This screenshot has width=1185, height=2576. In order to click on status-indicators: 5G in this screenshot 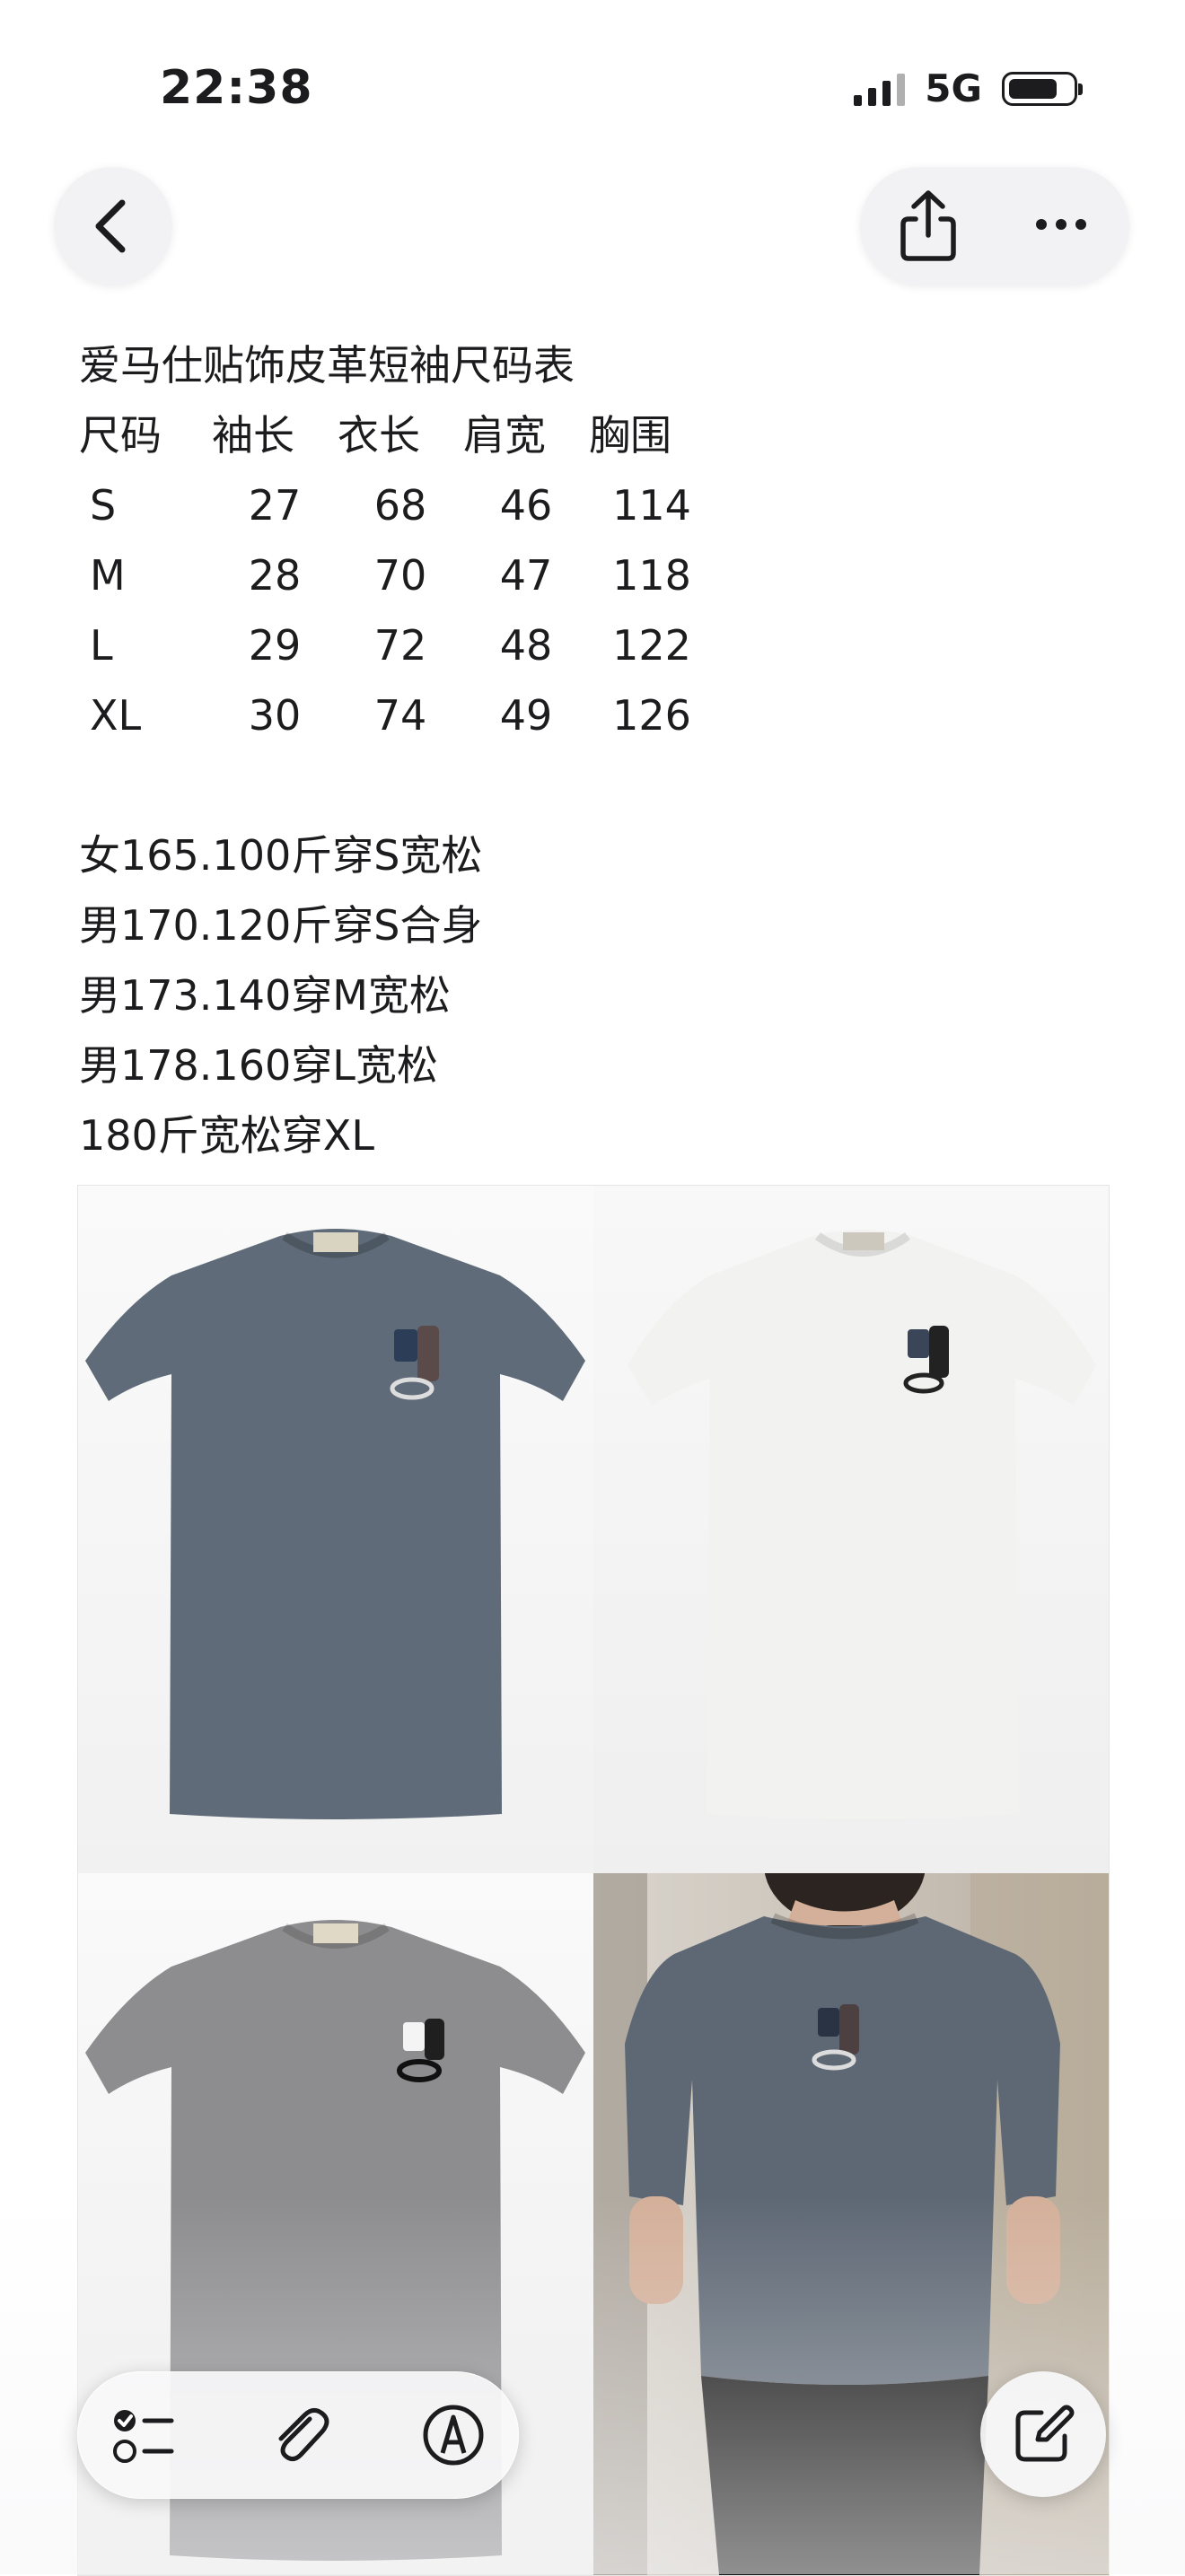, I will do `click(968, 88)`.